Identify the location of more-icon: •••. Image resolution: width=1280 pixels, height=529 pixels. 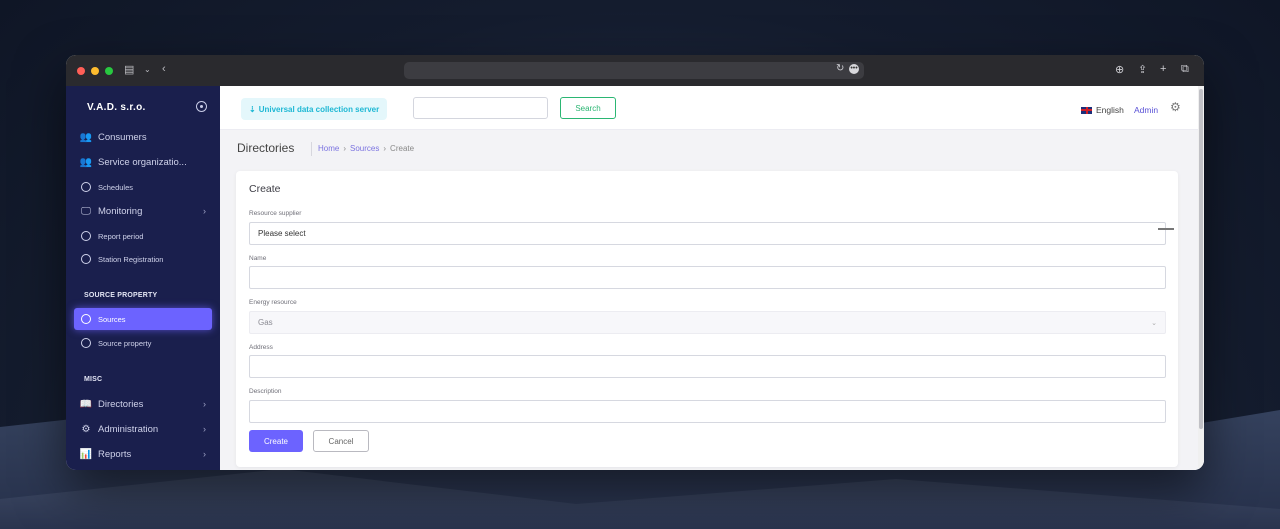
(854, 69).